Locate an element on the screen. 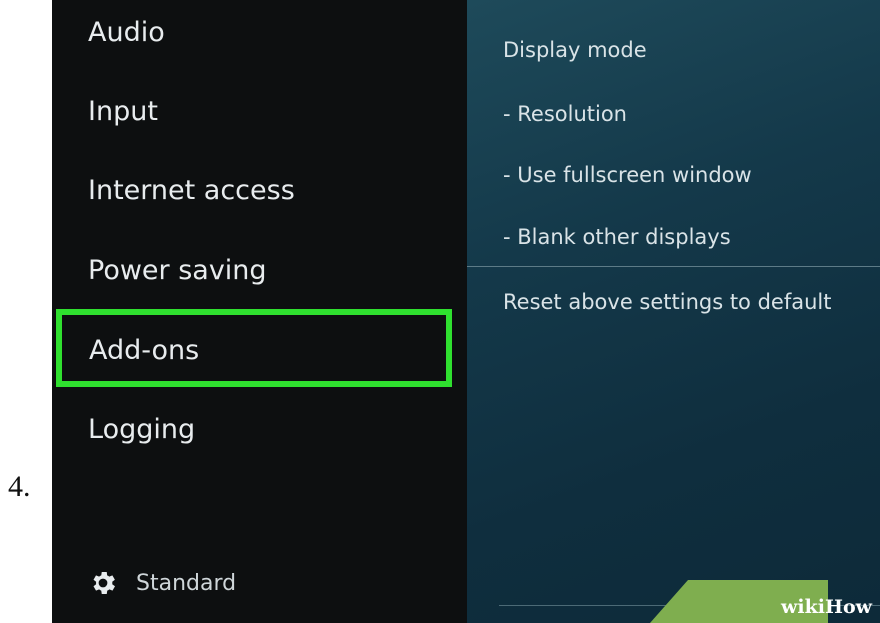 The height and width of the screenshot is (623, 880). wikihow-watermark-text: wikiHow is located at coordinates (826, 607).